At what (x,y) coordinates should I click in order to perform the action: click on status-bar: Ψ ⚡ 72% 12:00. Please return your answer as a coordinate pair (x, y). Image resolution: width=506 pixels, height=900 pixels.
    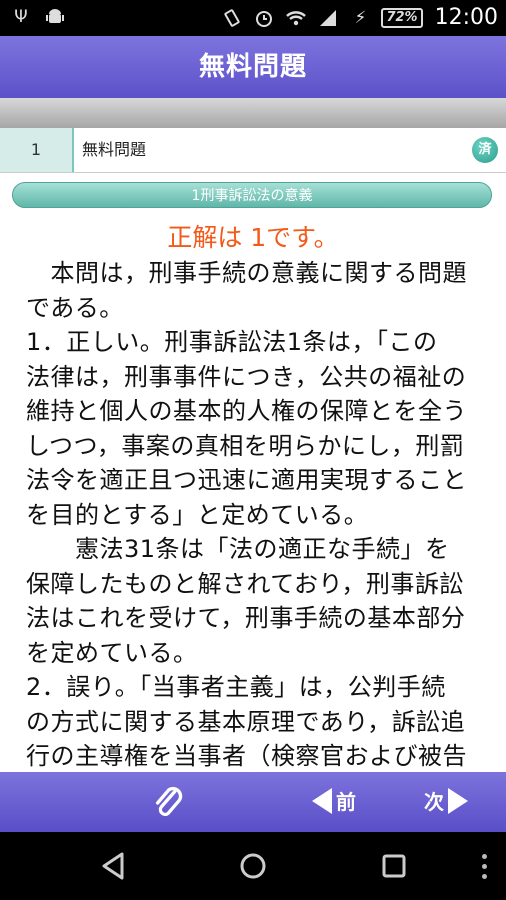
    Looking at the image, I should click on (253, 18).